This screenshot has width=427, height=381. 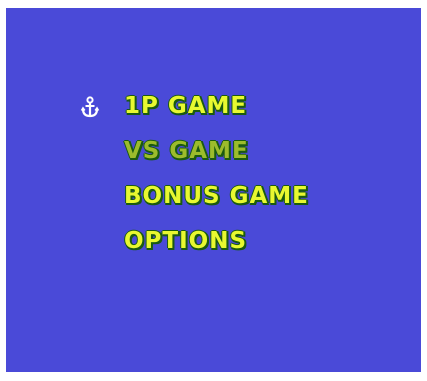 What do you see at coordinates (185, 106) in the screenshot?
I see `menu-item-1p-game: 1P GAME` at bounding box center [185, 106].